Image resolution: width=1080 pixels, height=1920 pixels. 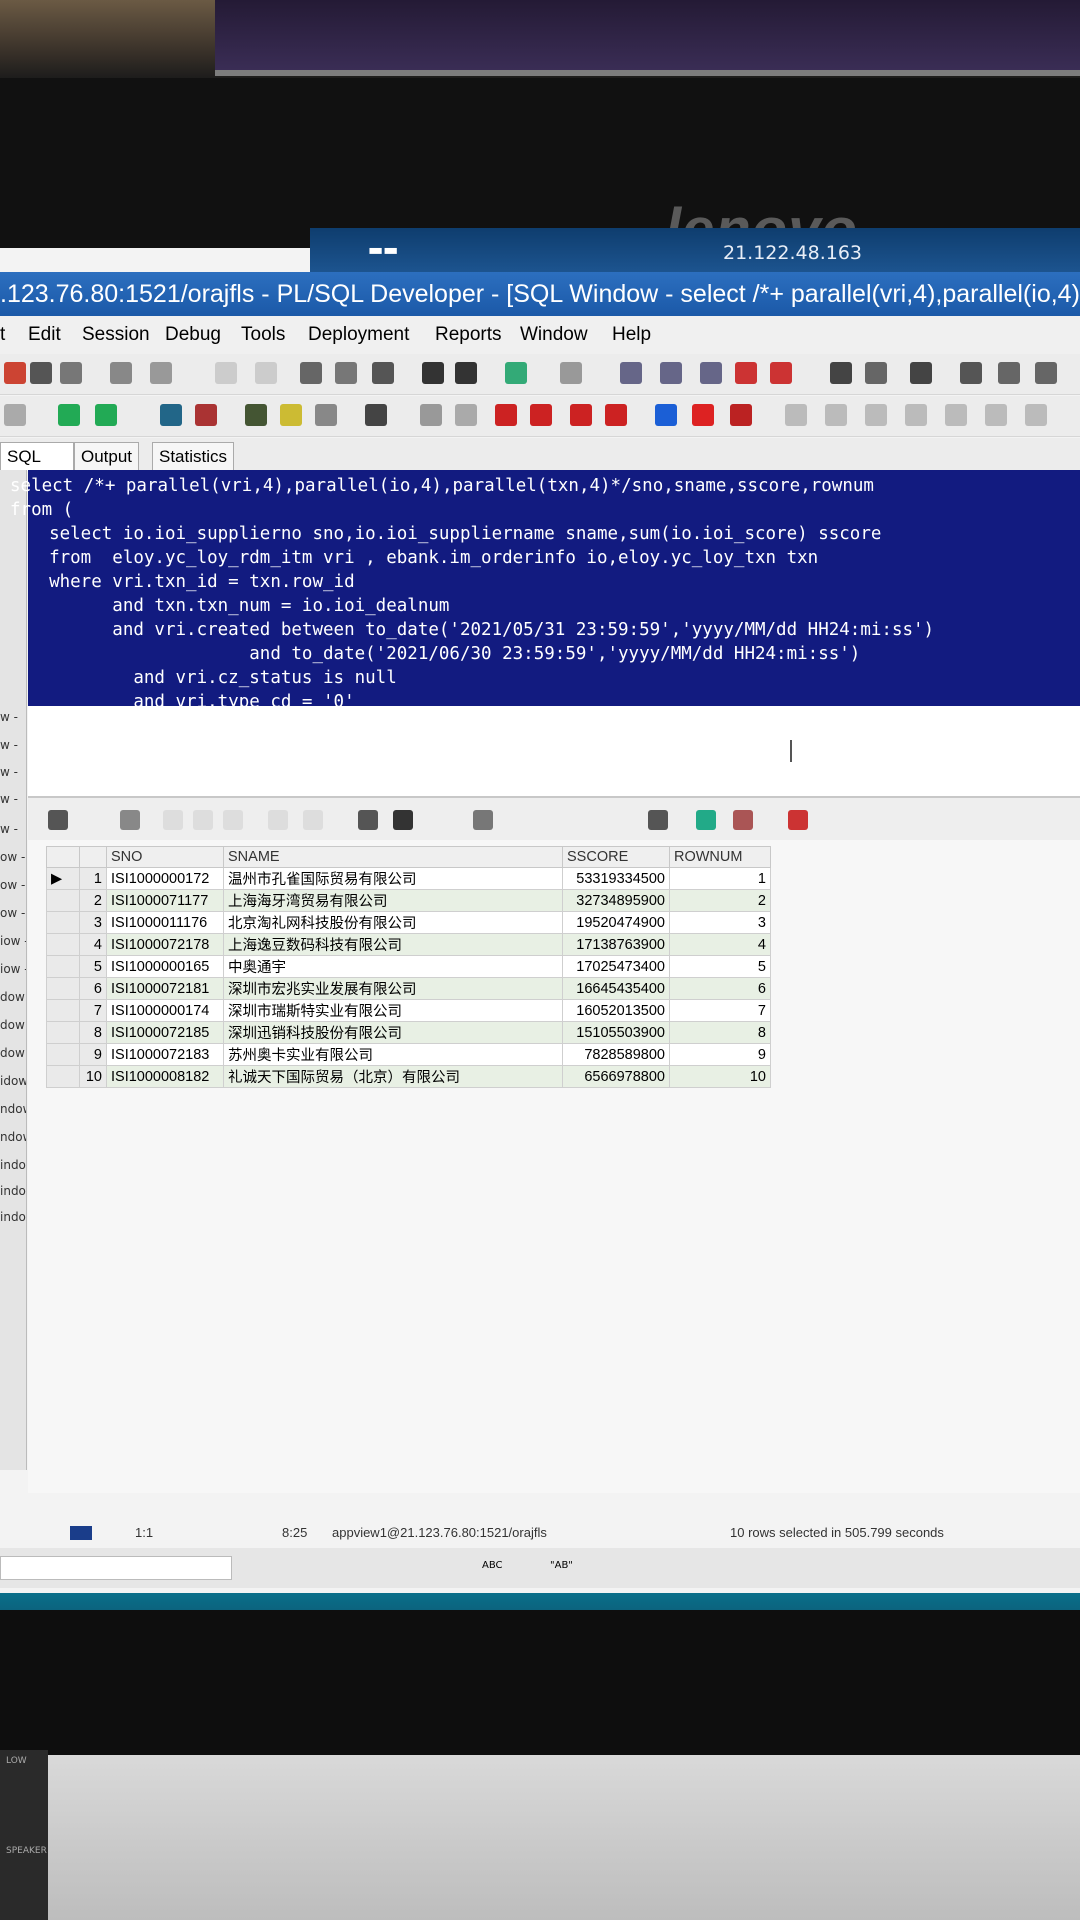 I want to click on cell-rownum: 2, so click(x=720, y=900).